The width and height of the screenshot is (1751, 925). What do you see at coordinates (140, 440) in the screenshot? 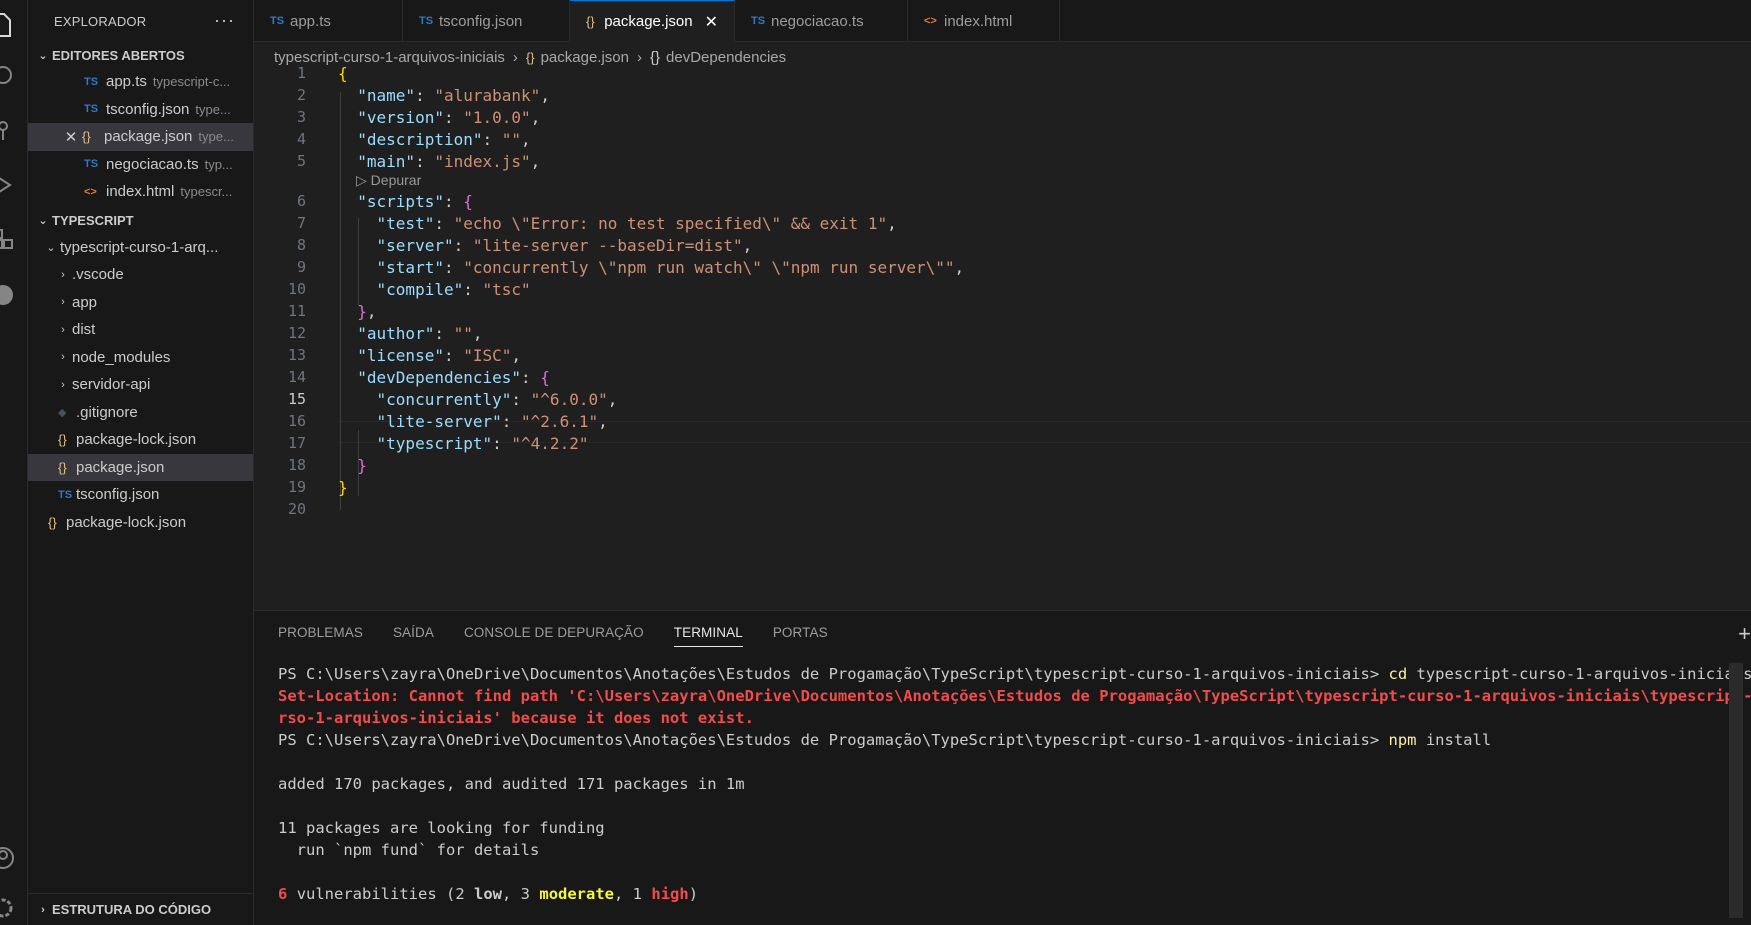
I see `tree-file-package-lock: {} package-lock.json` at bounding box center [140, 440].